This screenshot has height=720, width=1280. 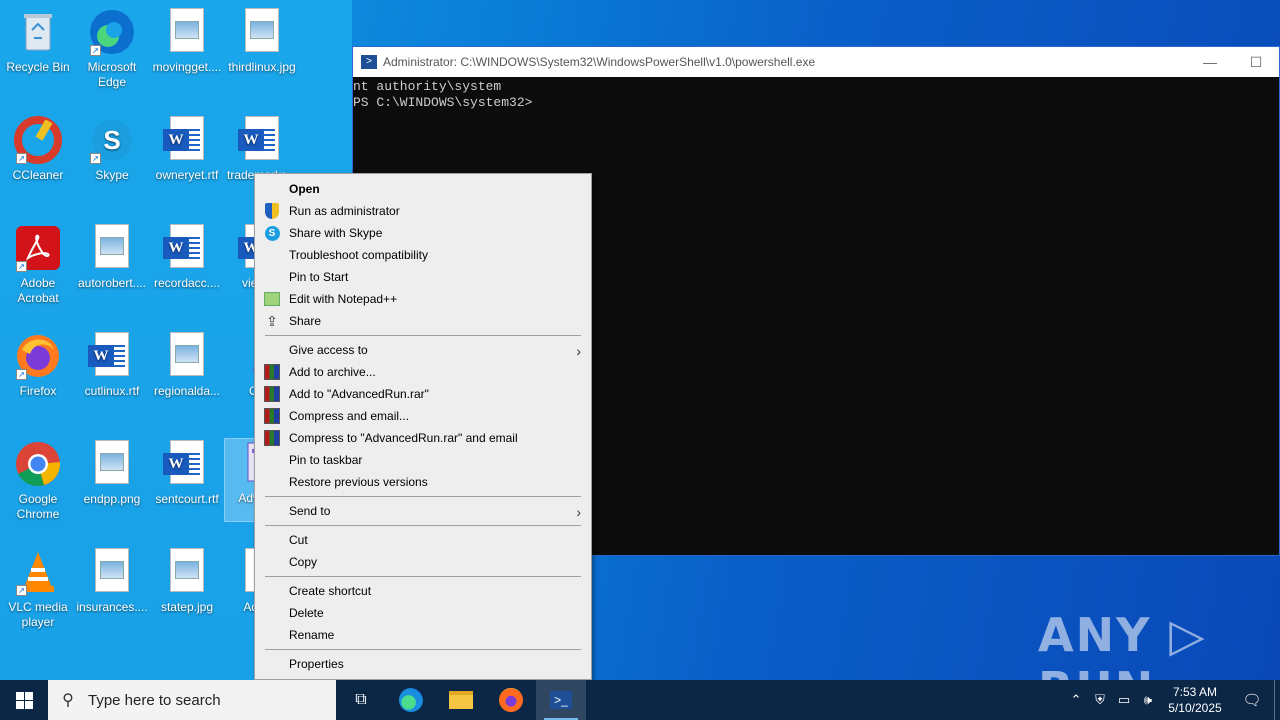 What do you see at coordinates (423, 277) in the screenshot?
I see `menu-item-pin-to-start: Pin to Start` at bounding box center [423, 277].